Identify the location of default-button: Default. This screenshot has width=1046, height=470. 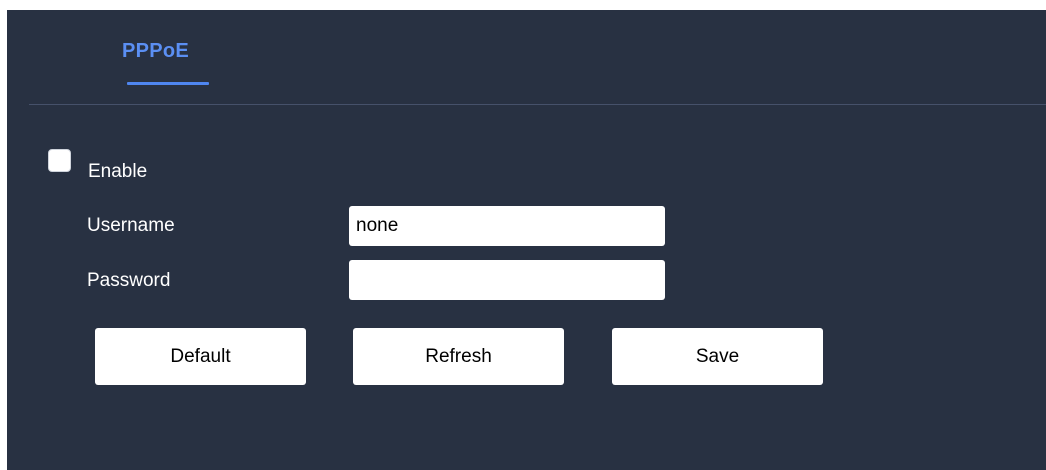
(200, 356).